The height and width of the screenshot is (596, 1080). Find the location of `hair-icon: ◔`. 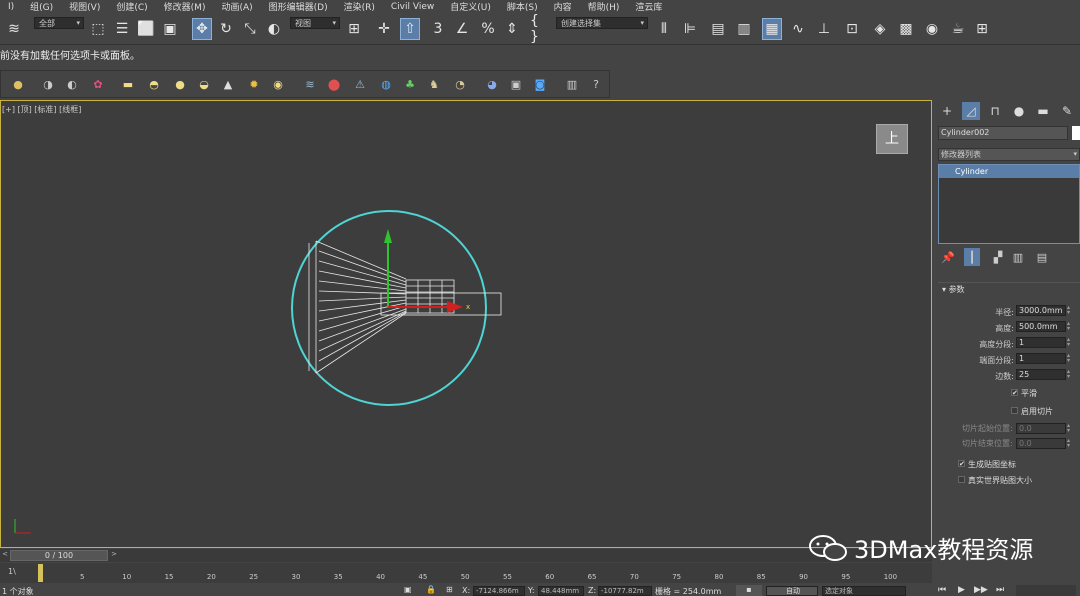

hair-icon: ◔ is located at coordinates (460, 84).